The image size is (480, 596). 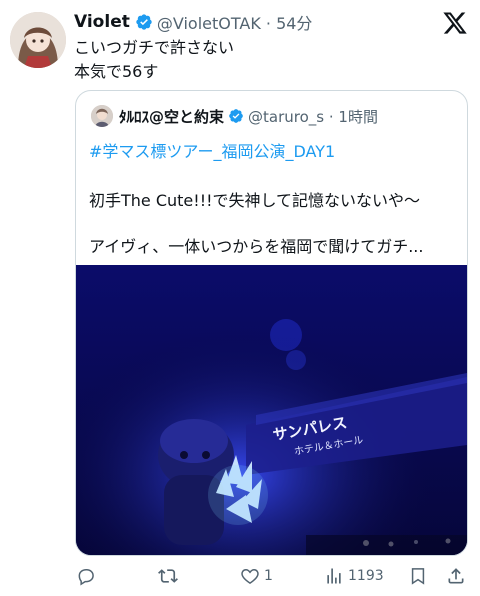 What do you see at coordinates (366, 576) in the screenshot?
I see `views-count: 1193` at bounding box center [366, 576].